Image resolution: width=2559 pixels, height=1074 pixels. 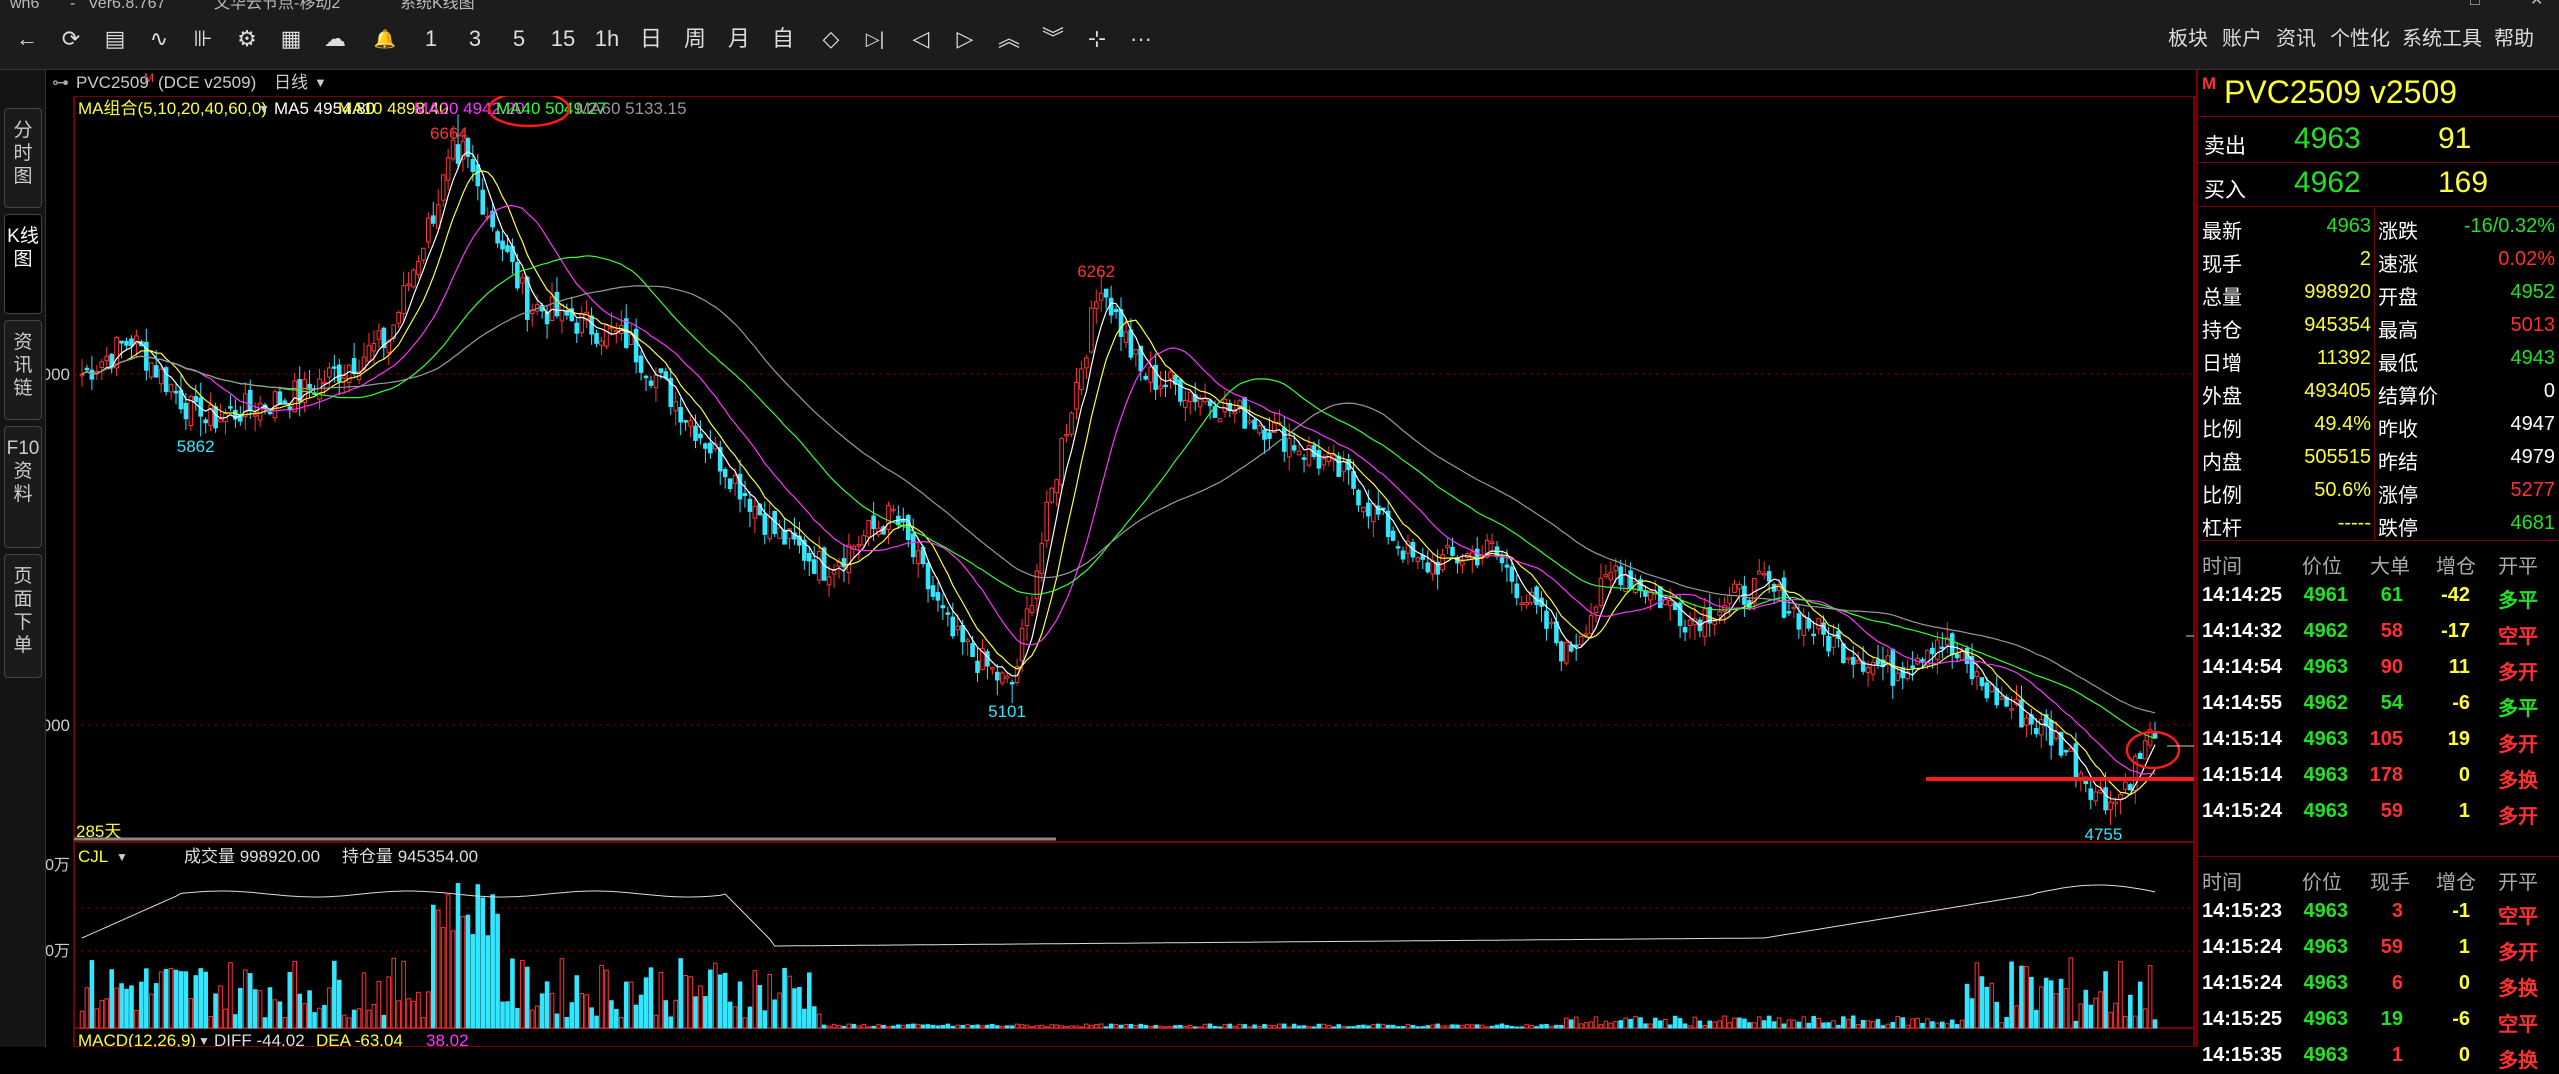 I want to click on period-week: 周, so click(x=695, y=39).